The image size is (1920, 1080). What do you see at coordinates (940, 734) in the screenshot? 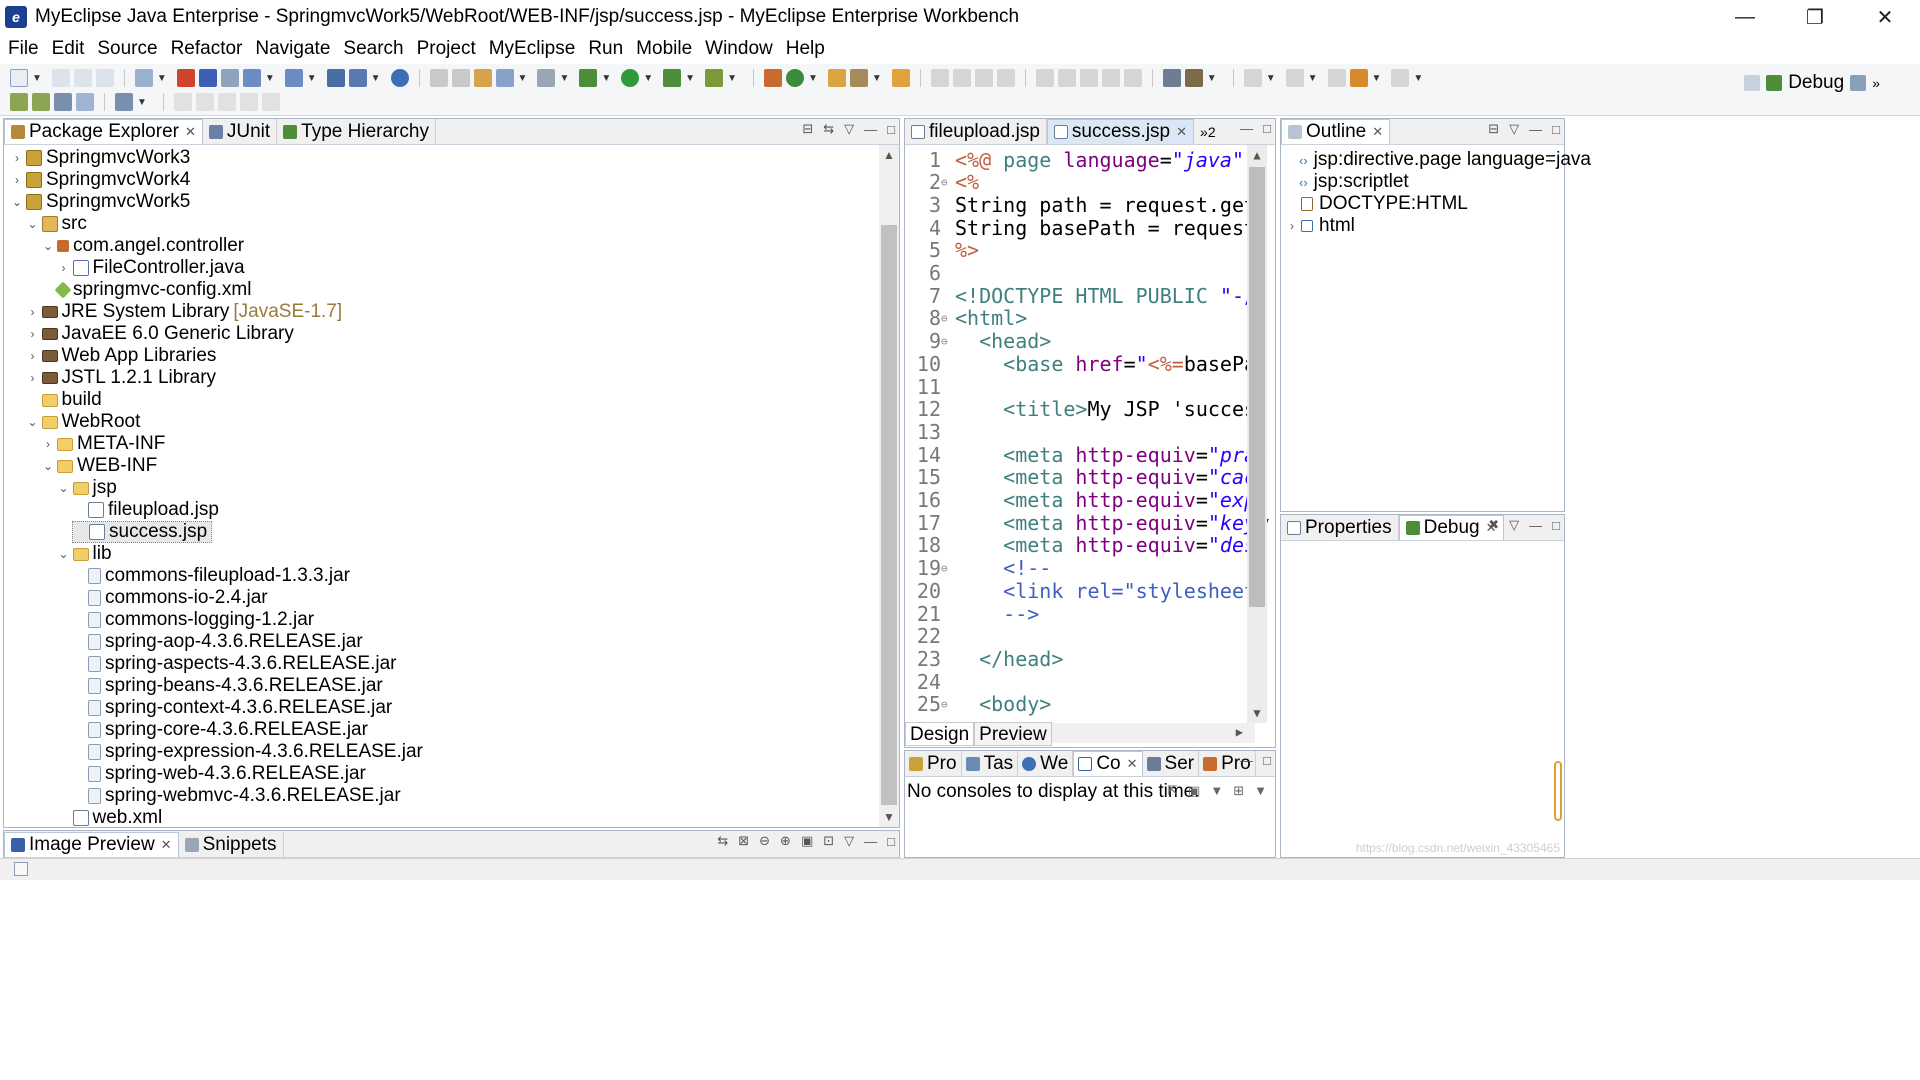
I see `tab-design: Design` at bounding box center [940, 734].